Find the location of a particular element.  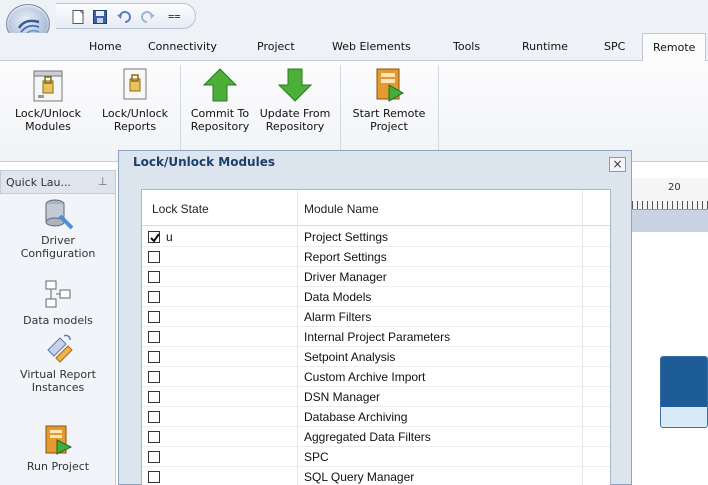

commit-to-repository-button: Commit To Repository is located at coordinates (220, 100).